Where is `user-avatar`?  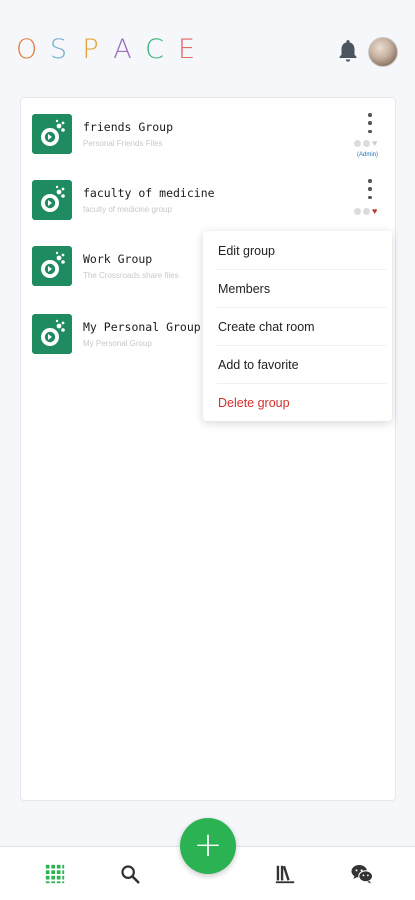 user-avatar is located at coordinates (383, 52).